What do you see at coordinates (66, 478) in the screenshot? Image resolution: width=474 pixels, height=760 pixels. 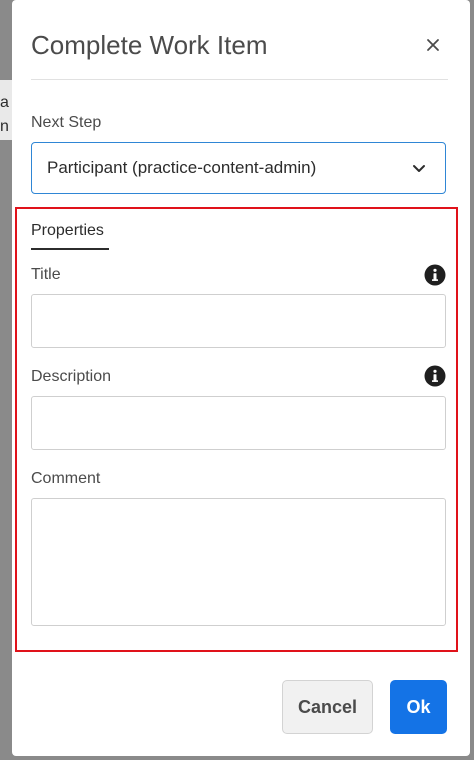 I see `comment-label: Comment` at bounding box center [66, 478].